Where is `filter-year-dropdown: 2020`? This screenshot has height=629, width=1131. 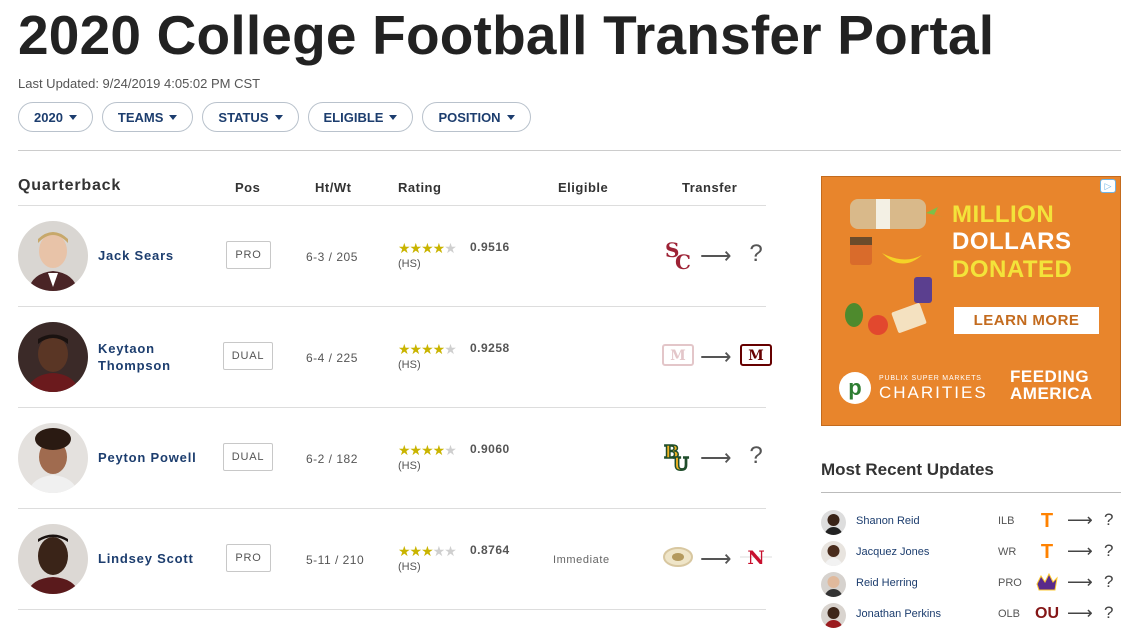
filter-year-dropdown: 2020 is located at coordinates (55, 117).